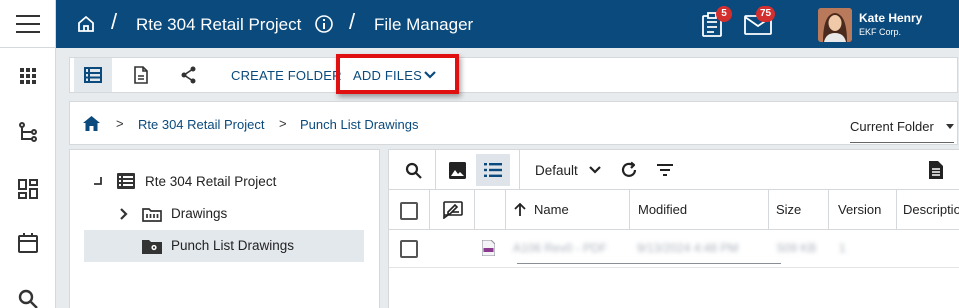 The height and width of the screenshot is (308, 959). Describe the element at coordinates (286, 75) in the screenshot. I see `create-folder-button: CREATE FOLDER` at that location.